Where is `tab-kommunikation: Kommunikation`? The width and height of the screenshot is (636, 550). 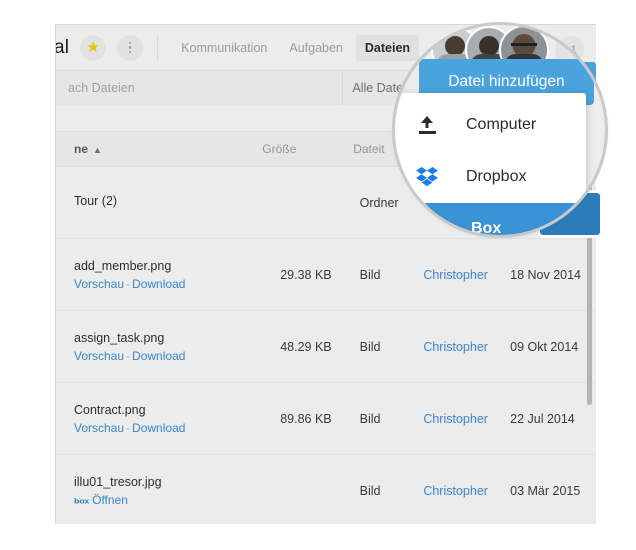
tab-kommunikation: Kommunikation is located at coordinates (224, 48).